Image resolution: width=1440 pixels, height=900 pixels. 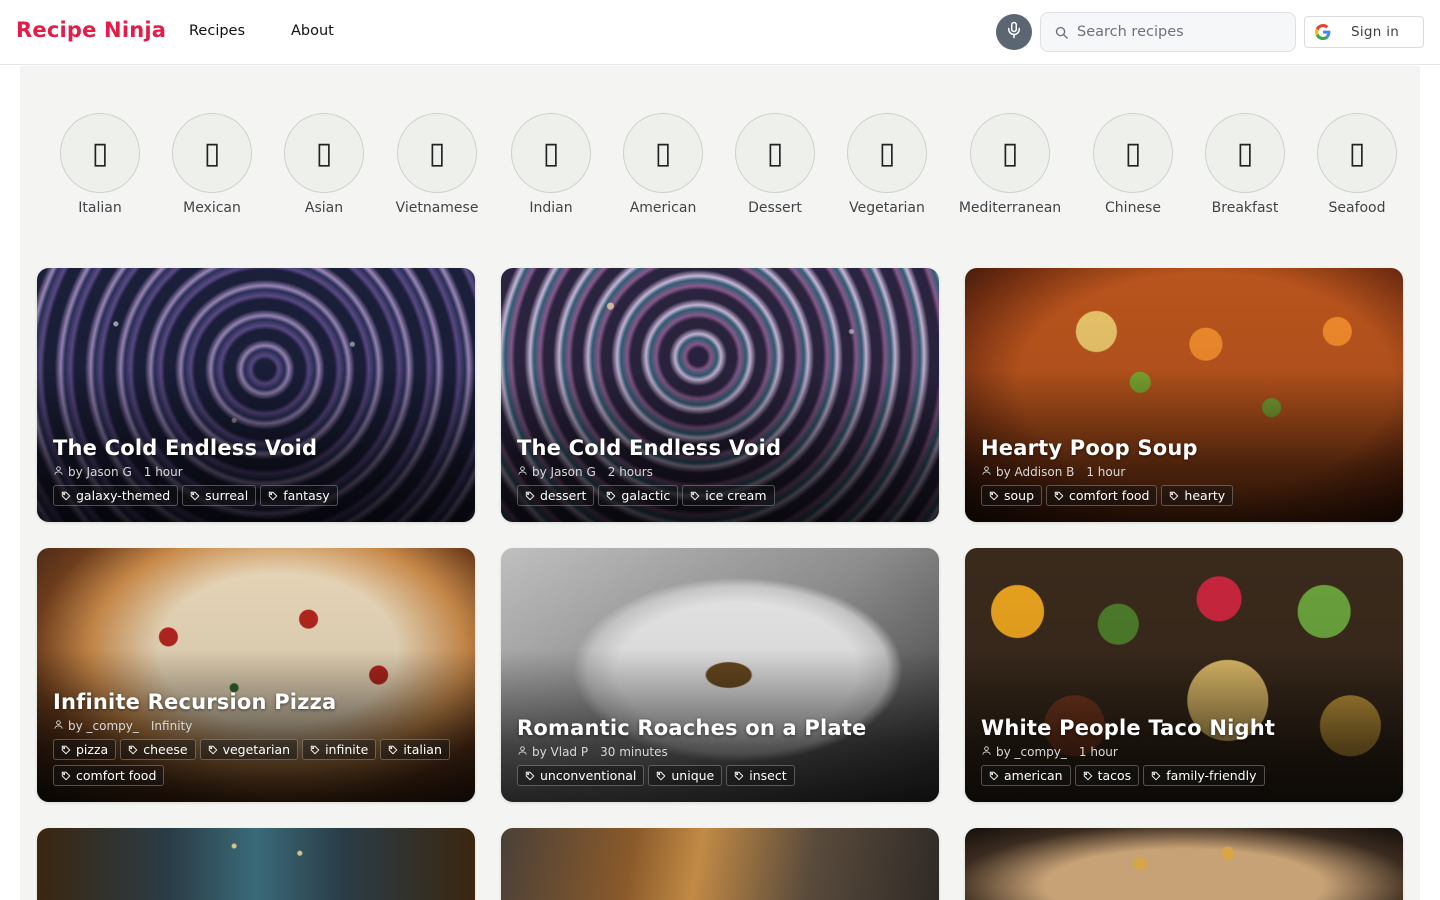 I want to click on tag: galaxy-themed, so click(x=116, y=495).